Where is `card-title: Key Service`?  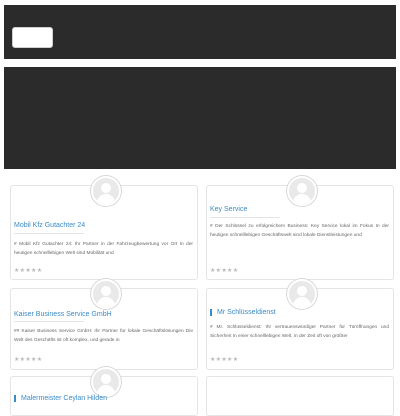
card-title: Key Service is located at coordinates (228, 209).